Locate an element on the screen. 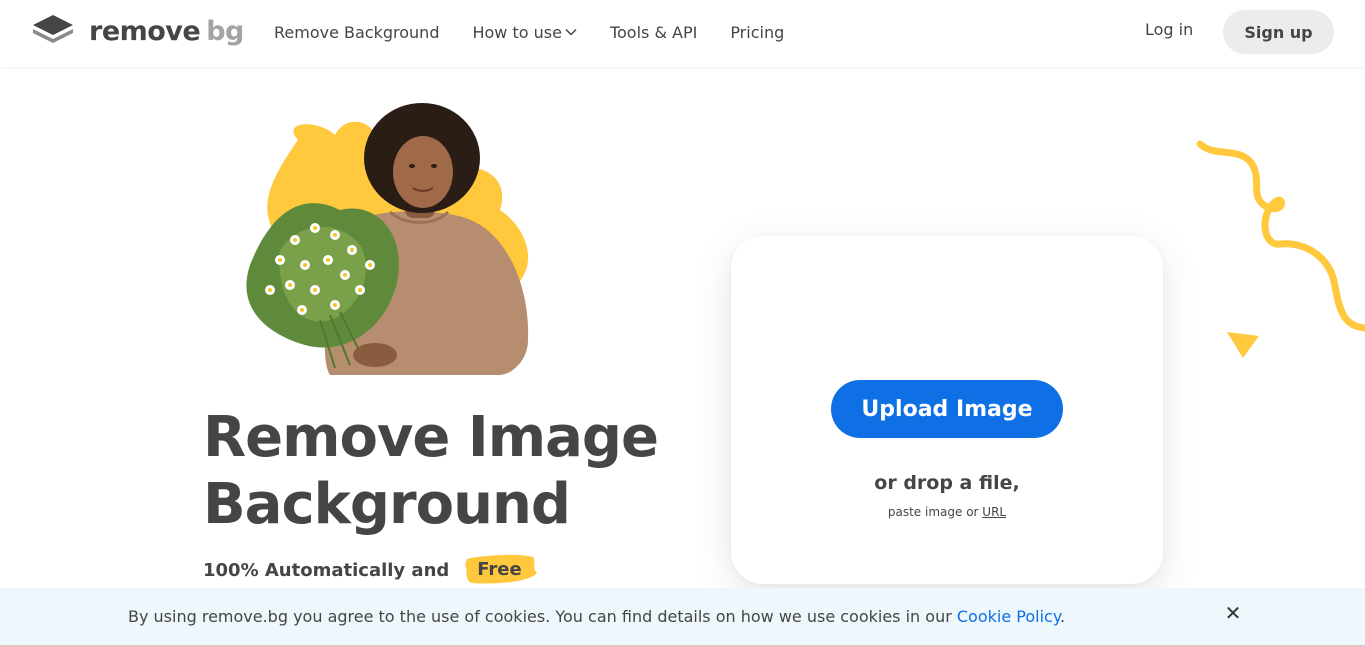  drop-file-text: or drop a file, is located at coordinates (947, 483).